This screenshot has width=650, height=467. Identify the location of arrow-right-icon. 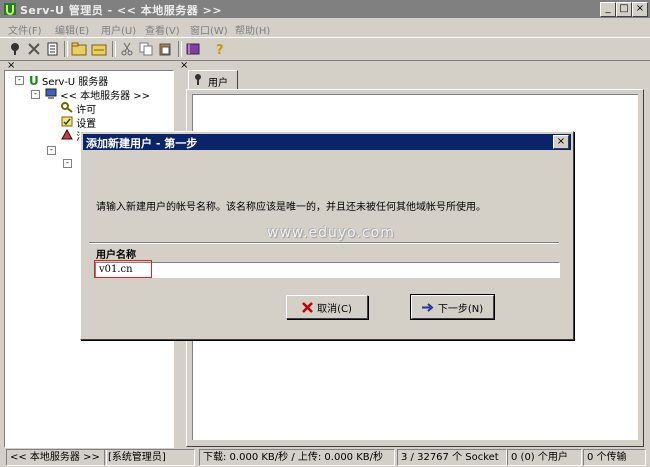
(427, 307).